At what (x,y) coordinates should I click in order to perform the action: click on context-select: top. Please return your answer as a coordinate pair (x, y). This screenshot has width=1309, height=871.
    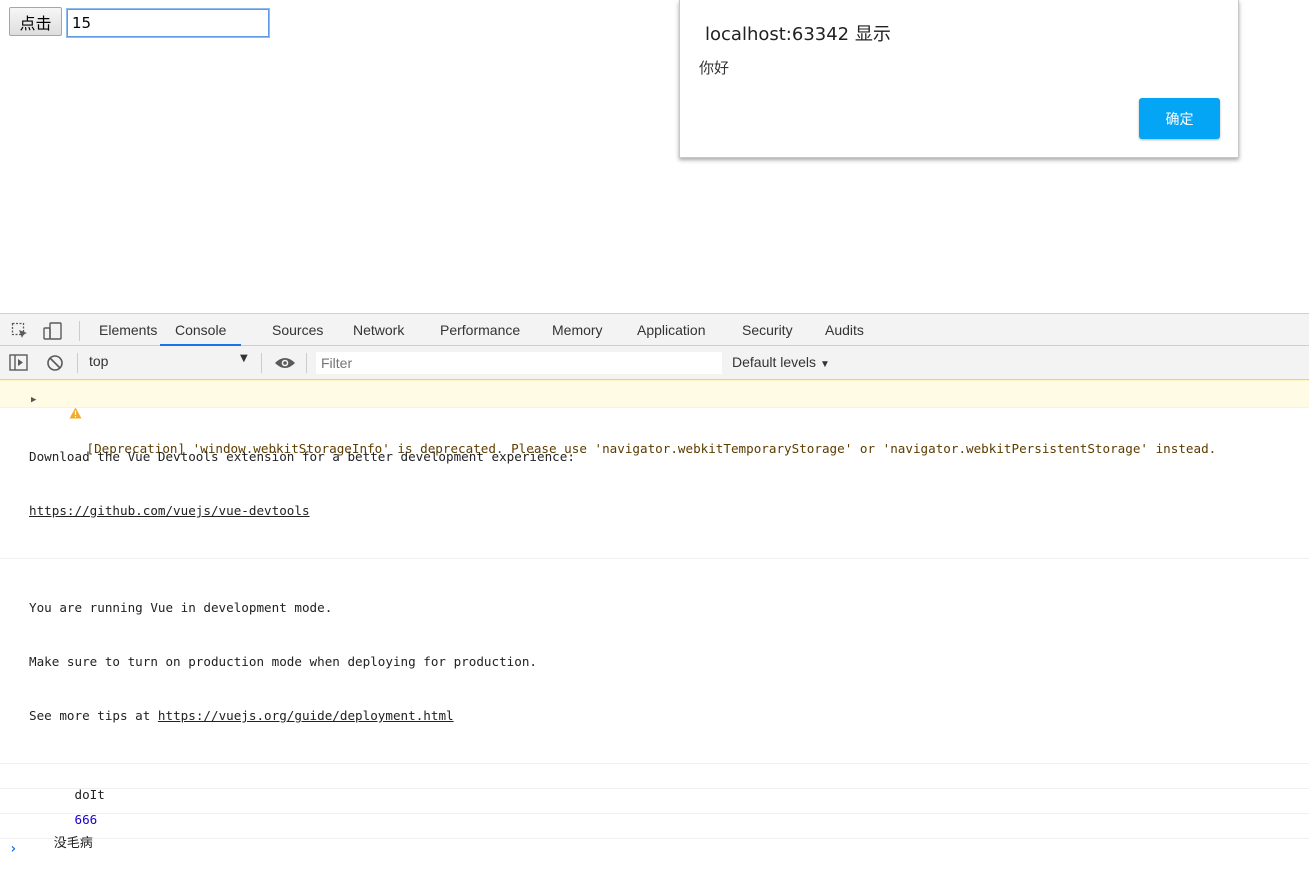
    Looking at the image, I should click on (169, 363).